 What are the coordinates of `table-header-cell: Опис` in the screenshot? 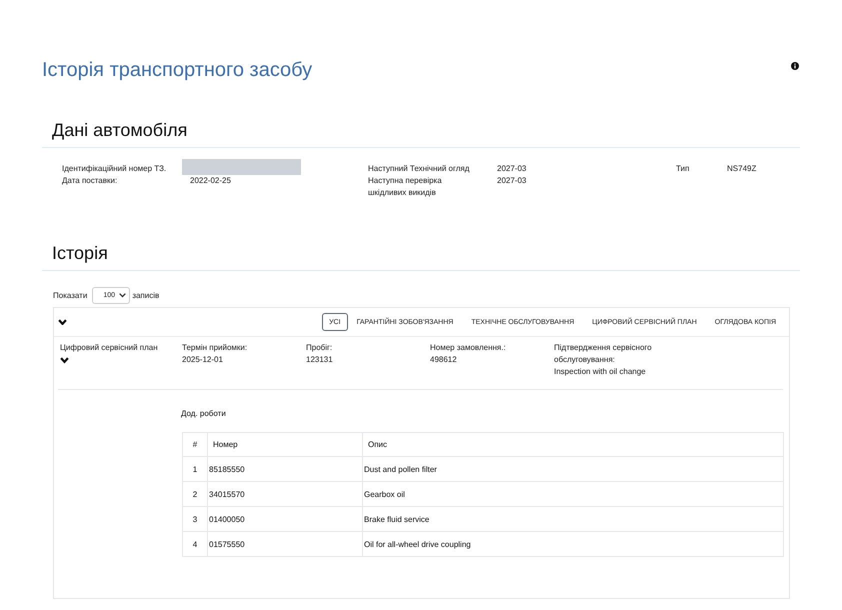 It's located at (573, 444).